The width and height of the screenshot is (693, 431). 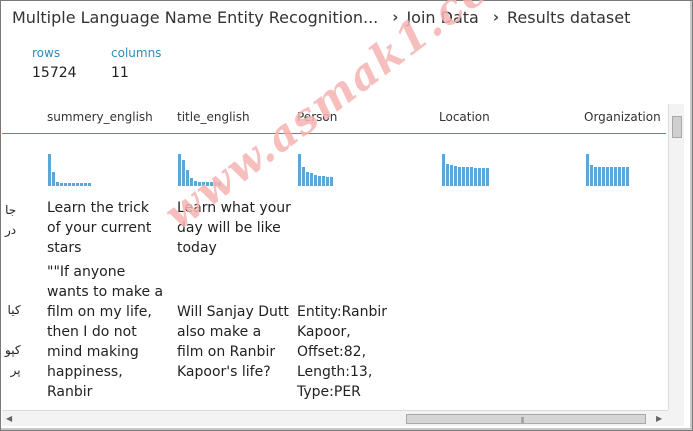 I want to click on rows-label: rows, so click(x=46, y=53).